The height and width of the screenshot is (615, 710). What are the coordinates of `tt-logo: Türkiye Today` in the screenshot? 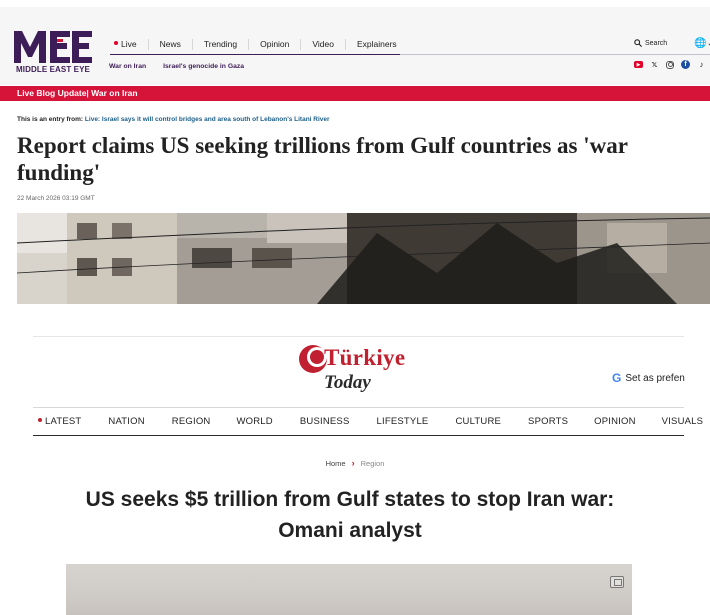 It's located at (351, 372).